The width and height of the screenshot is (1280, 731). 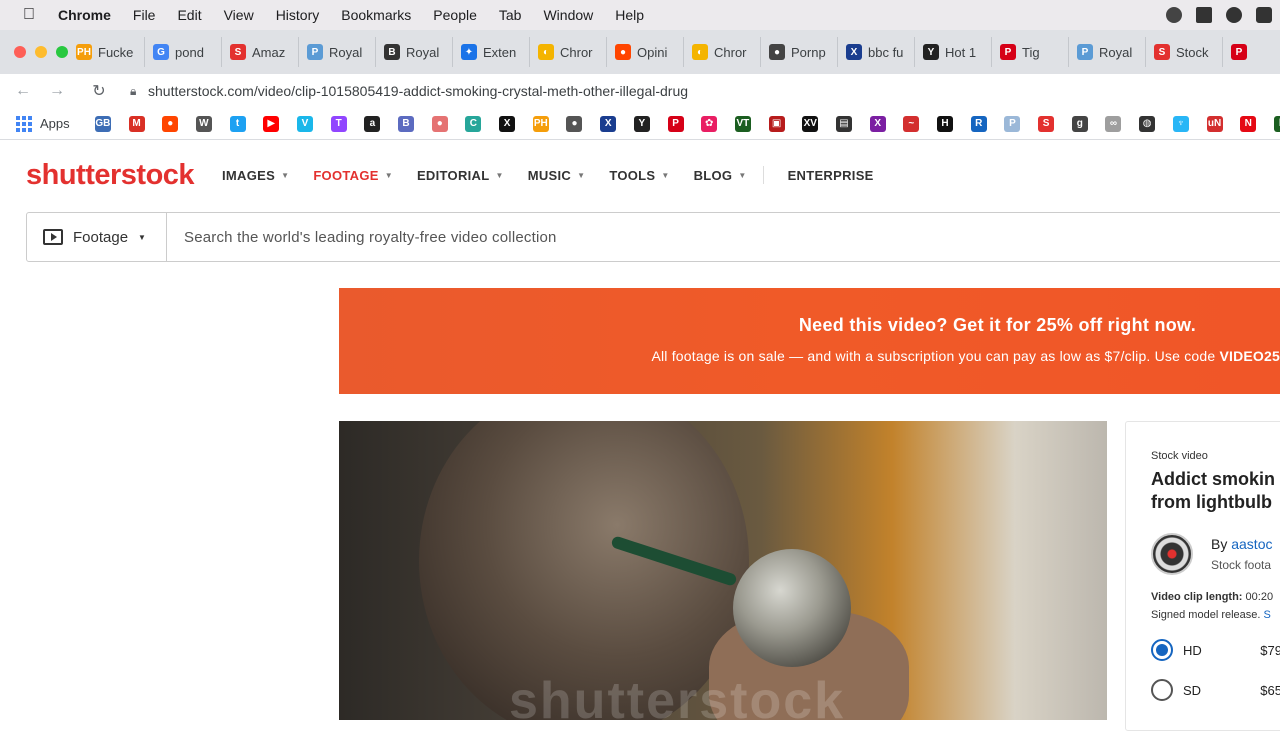 What do you see at coordinates (979, 123) in the screenshot?
I see `bookmark-item: R` at bounding box center [979, 123].